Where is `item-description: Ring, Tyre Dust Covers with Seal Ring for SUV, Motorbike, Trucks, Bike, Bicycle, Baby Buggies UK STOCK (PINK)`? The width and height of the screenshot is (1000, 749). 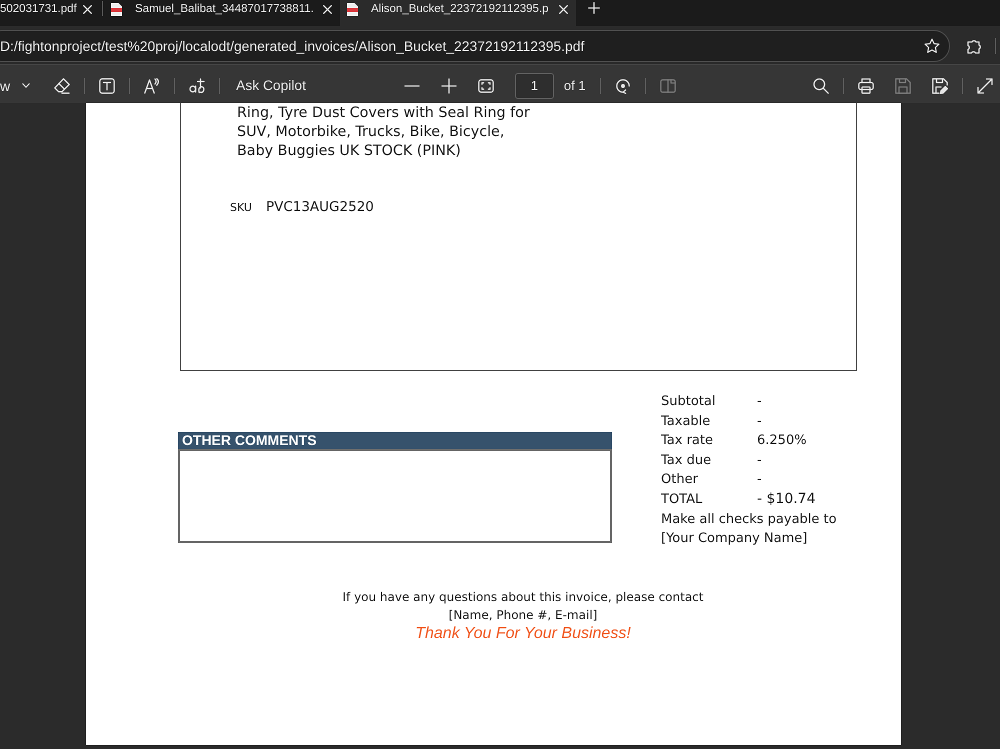 item-description: Ring, Tyre Dust Covers with Seal Ring for SUV, Motorbike, Trucks, Bike, Bicycle, Baby Buggies UK STOCK (PINK) is located at coordinates (383, 132).